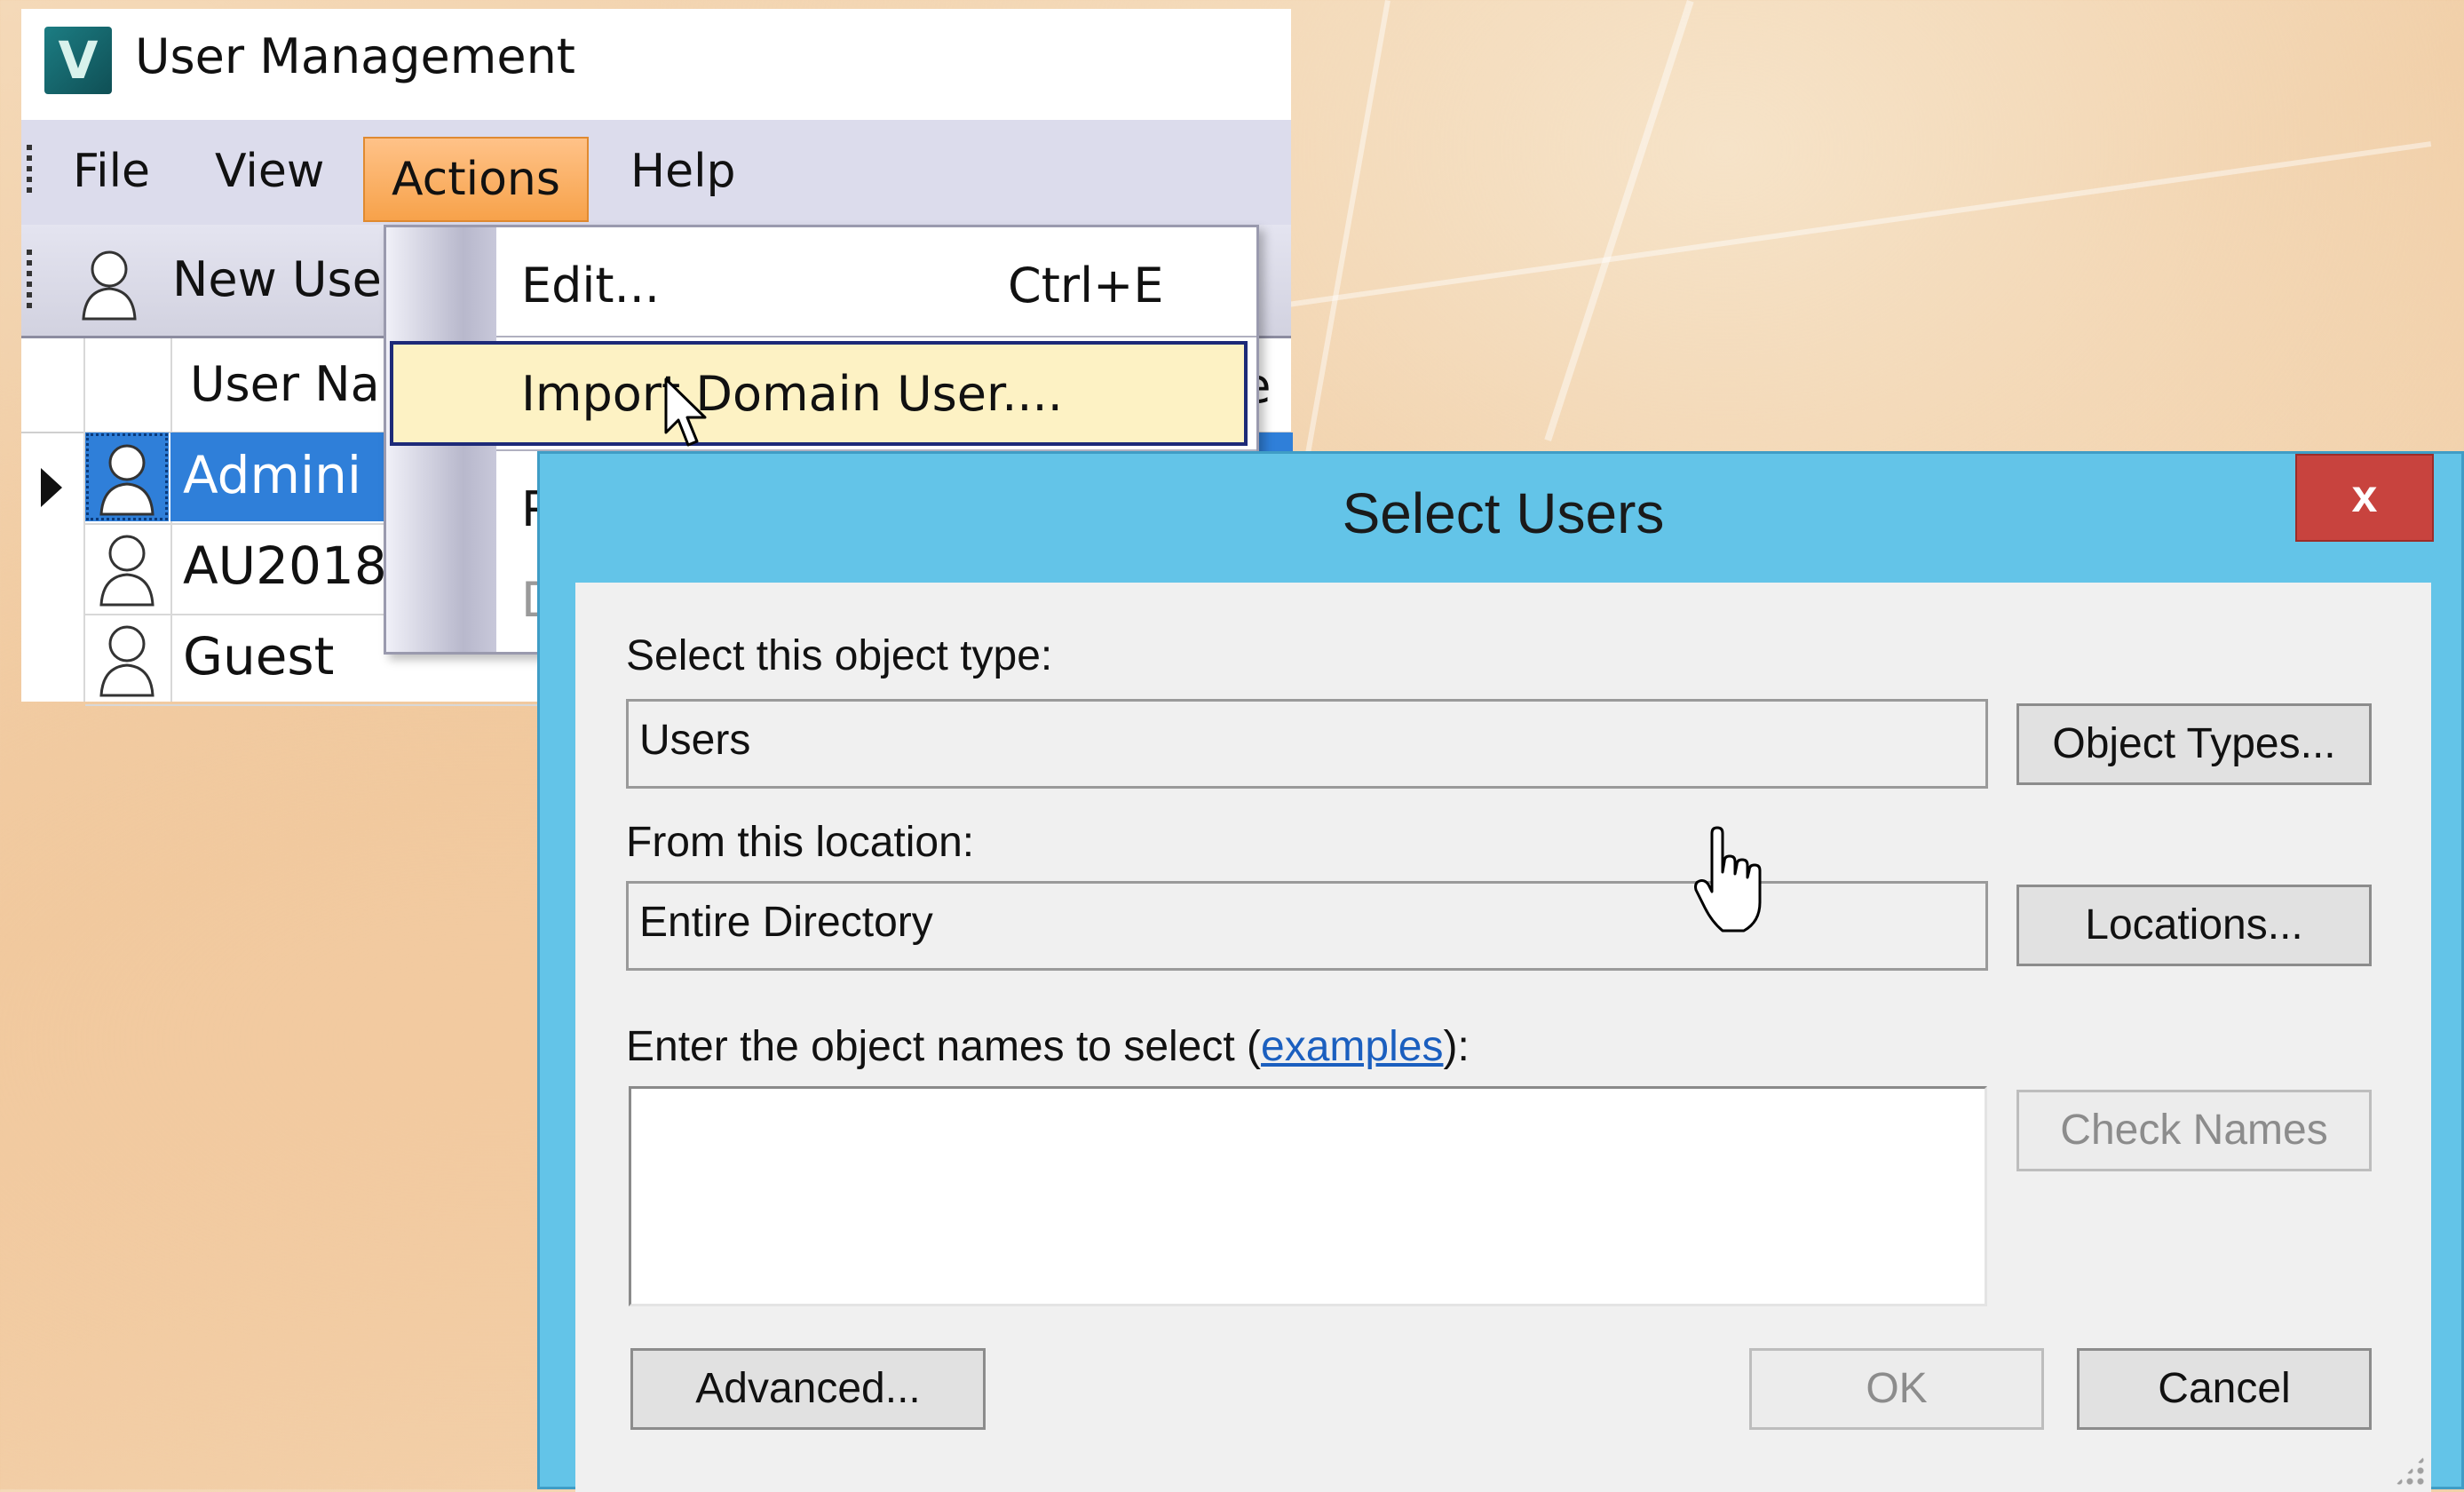 Image resolution: width=2464 pixels, height=1492 pixels. What do you see at coordinates (287, 279) in the screenshot?
I see `new-user-label: New User` at bounding box center [287, 279].